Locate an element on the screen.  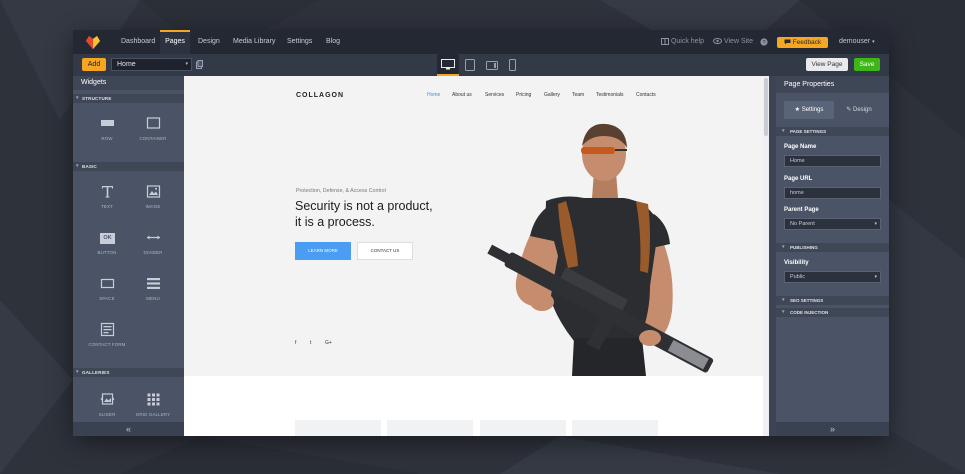
collapse-right-panel-button: » is located at coordinates (832, 429).